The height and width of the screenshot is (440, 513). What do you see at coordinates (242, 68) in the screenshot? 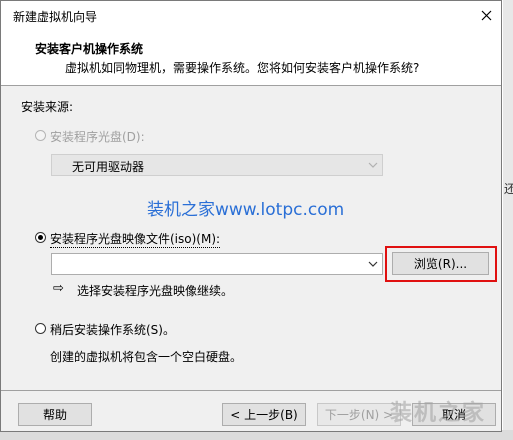
I see `page-description: 虚拟机如同物理机，需要操作系统。您将如何安装客户机操作系统?` at bounding box center [242, 68].